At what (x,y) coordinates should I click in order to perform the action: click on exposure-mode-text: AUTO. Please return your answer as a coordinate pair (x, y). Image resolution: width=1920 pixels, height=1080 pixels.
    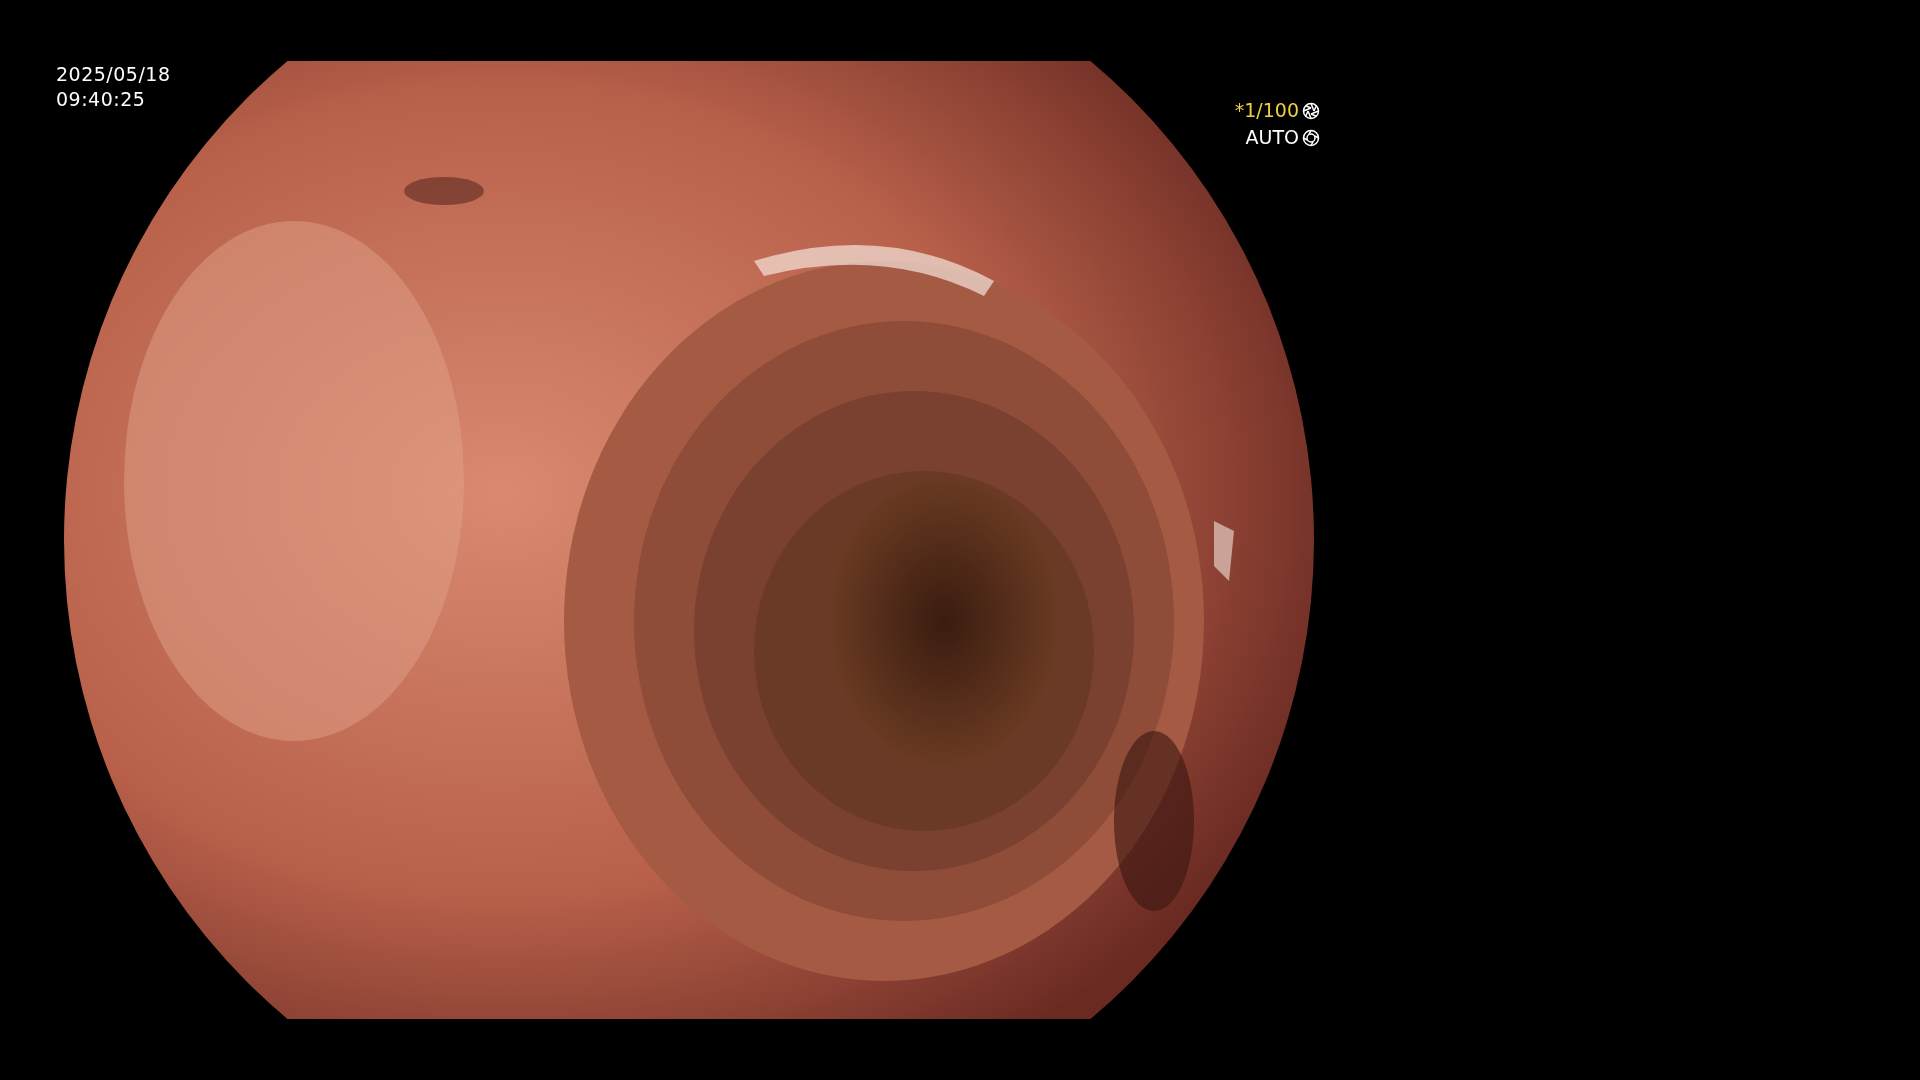
    Looking at the image, I should click on (1272, 137).